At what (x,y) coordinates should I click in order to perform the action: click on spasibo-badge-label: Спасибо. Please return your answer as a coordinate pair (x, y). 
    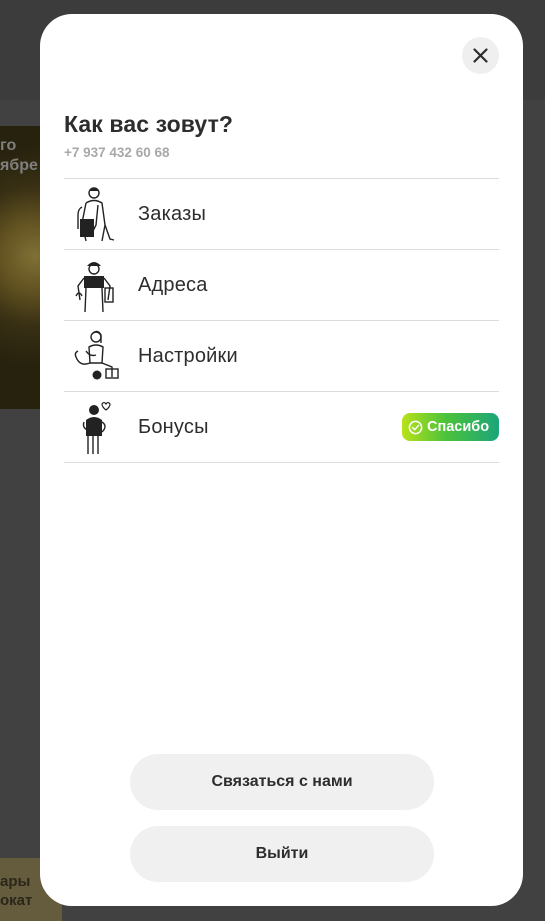
    Looking at the image, I should click on (458, 427).